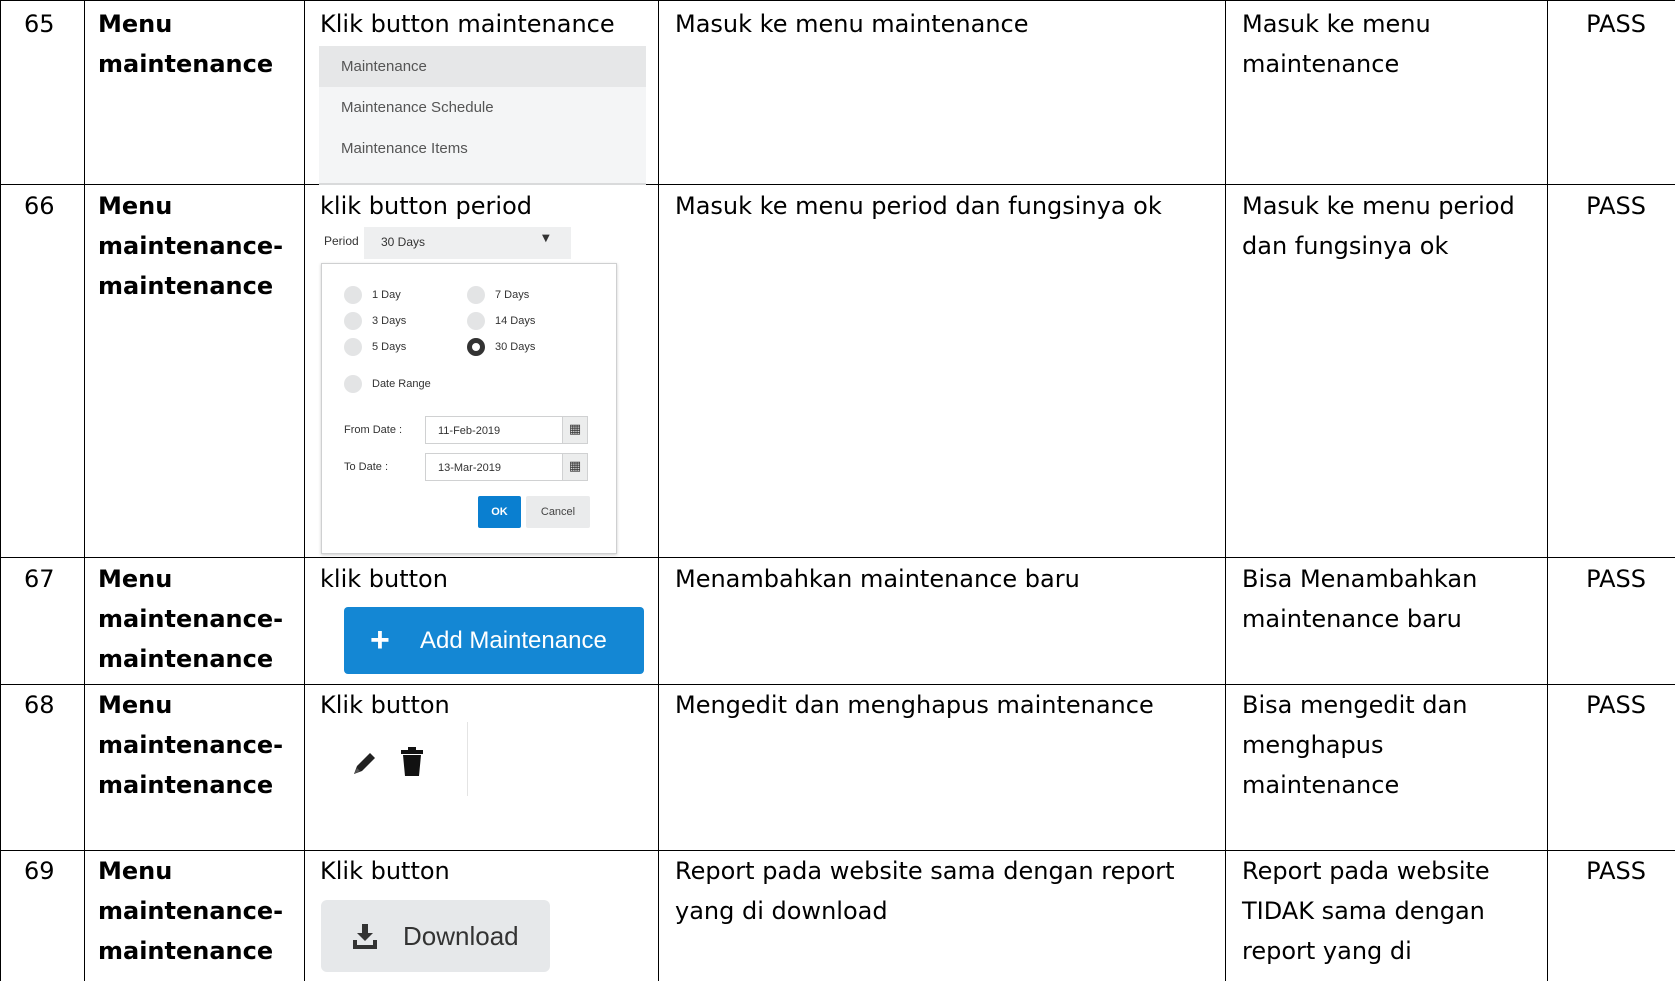  I want to click on period-select: 30 Days ▼, so click(467, 243).